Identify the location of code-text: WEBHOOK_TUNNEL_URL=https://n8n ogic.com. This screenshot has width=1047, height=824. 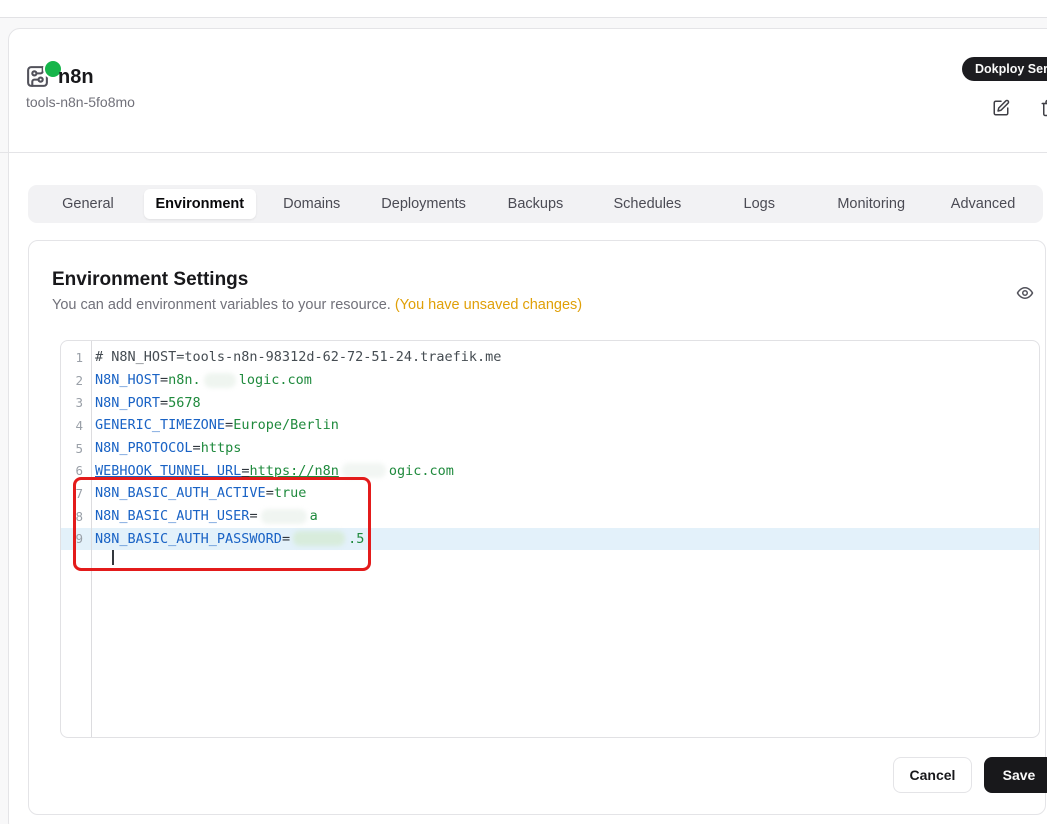
(268, 471).